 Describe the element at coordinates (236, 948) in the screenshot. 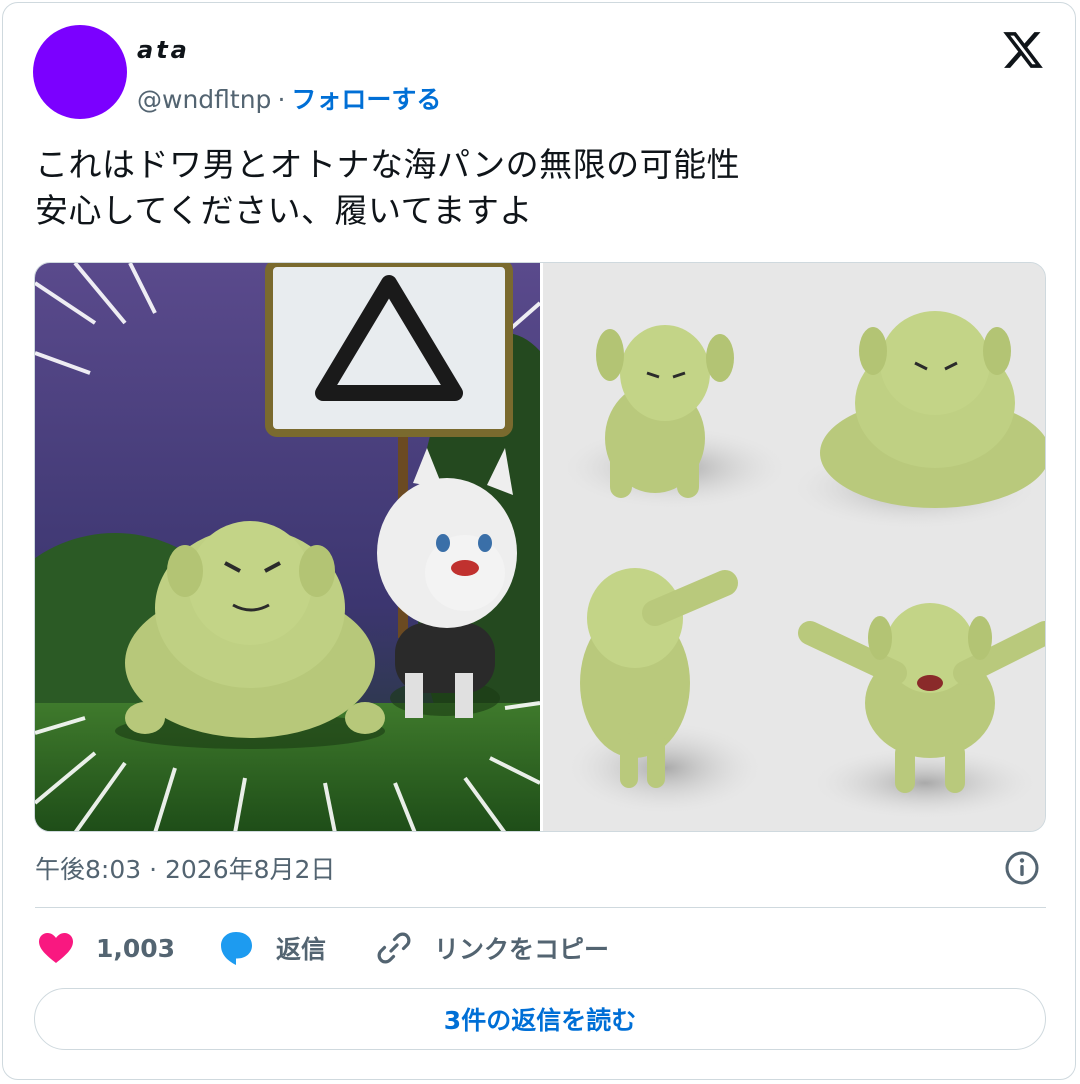

I see `speech-bubble-icon` at that location.